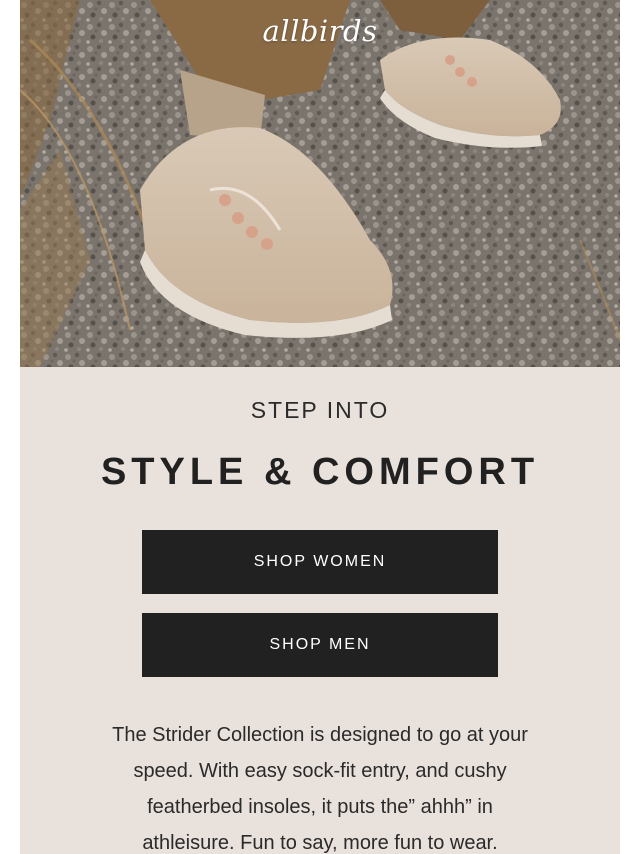 The image size is (640, 854). Describe the element at coordinates (320, 410) in the screenshot. I see `eyebrow-heading: STEP INTO` at that location.